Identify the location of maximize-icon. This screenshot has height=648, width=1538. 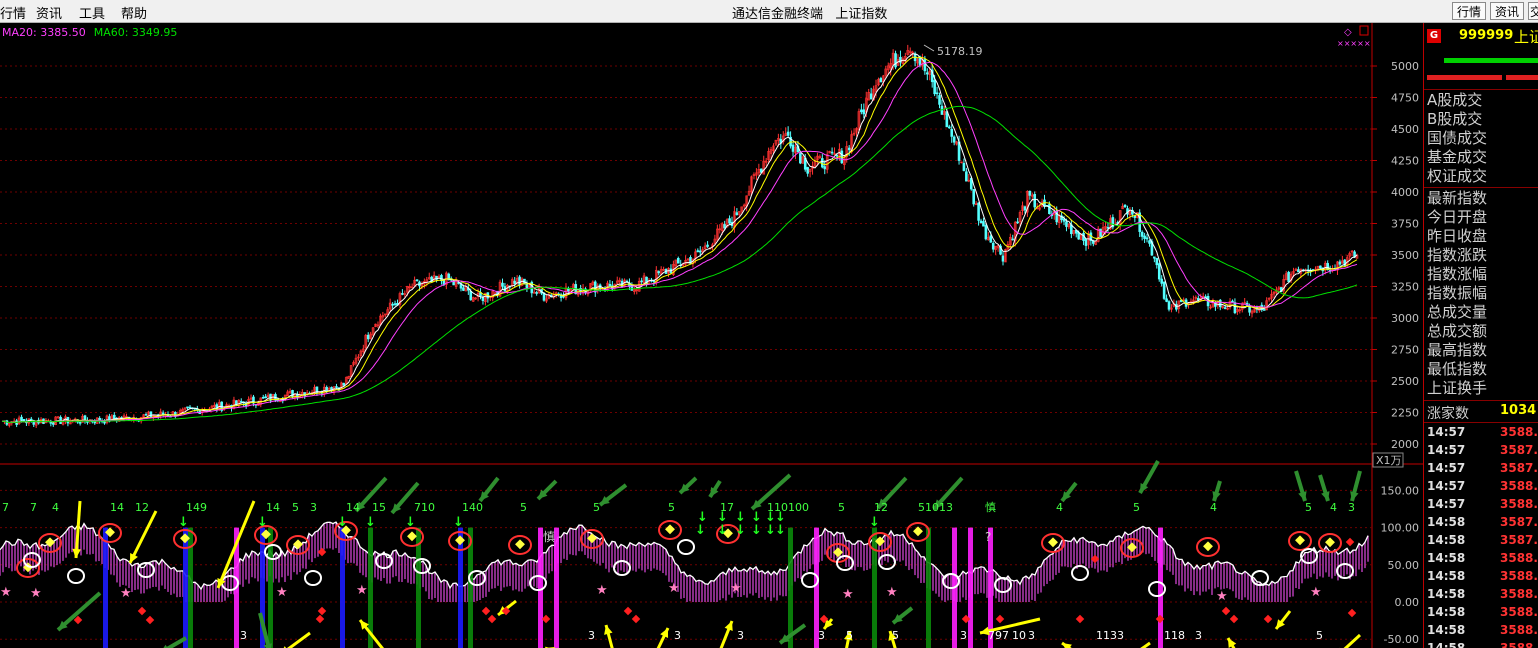
(1364, 30).